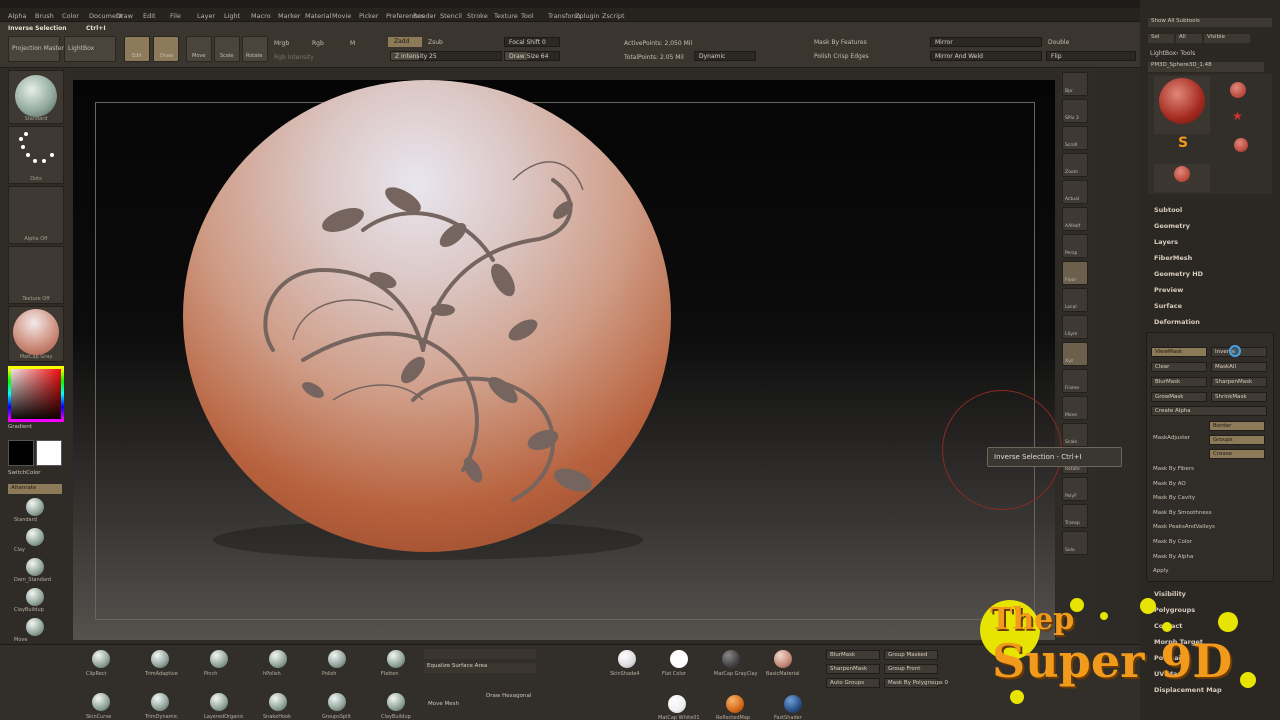 The height and width of the screenshot is (720, 1280). What do you see at coordinates (1227, 38) in the screenshot?
I see `visible-button: Visible` at bounding box center [1227, 38].